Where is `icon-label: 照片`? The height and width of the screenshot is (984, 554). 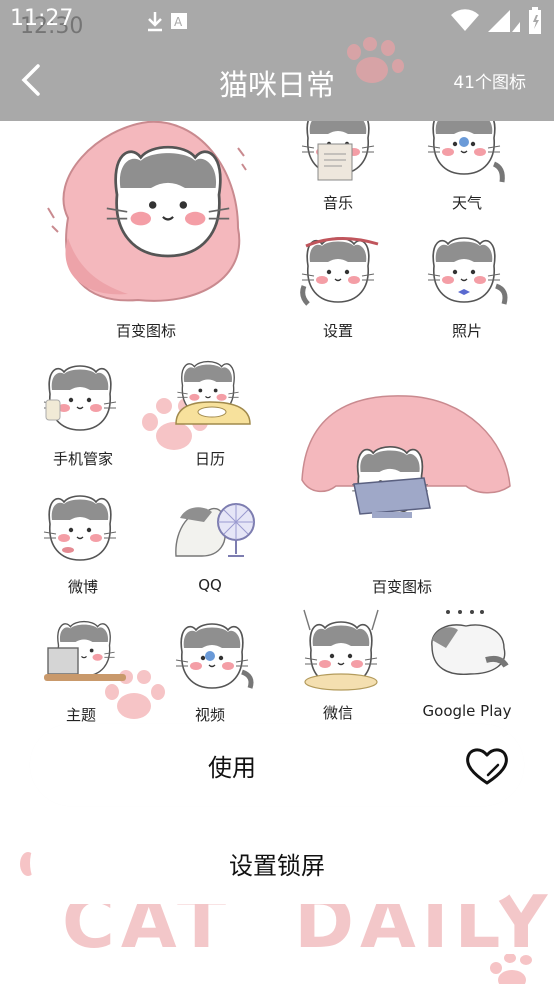
icon-label: 照片 is located at coordinates (466, 331).